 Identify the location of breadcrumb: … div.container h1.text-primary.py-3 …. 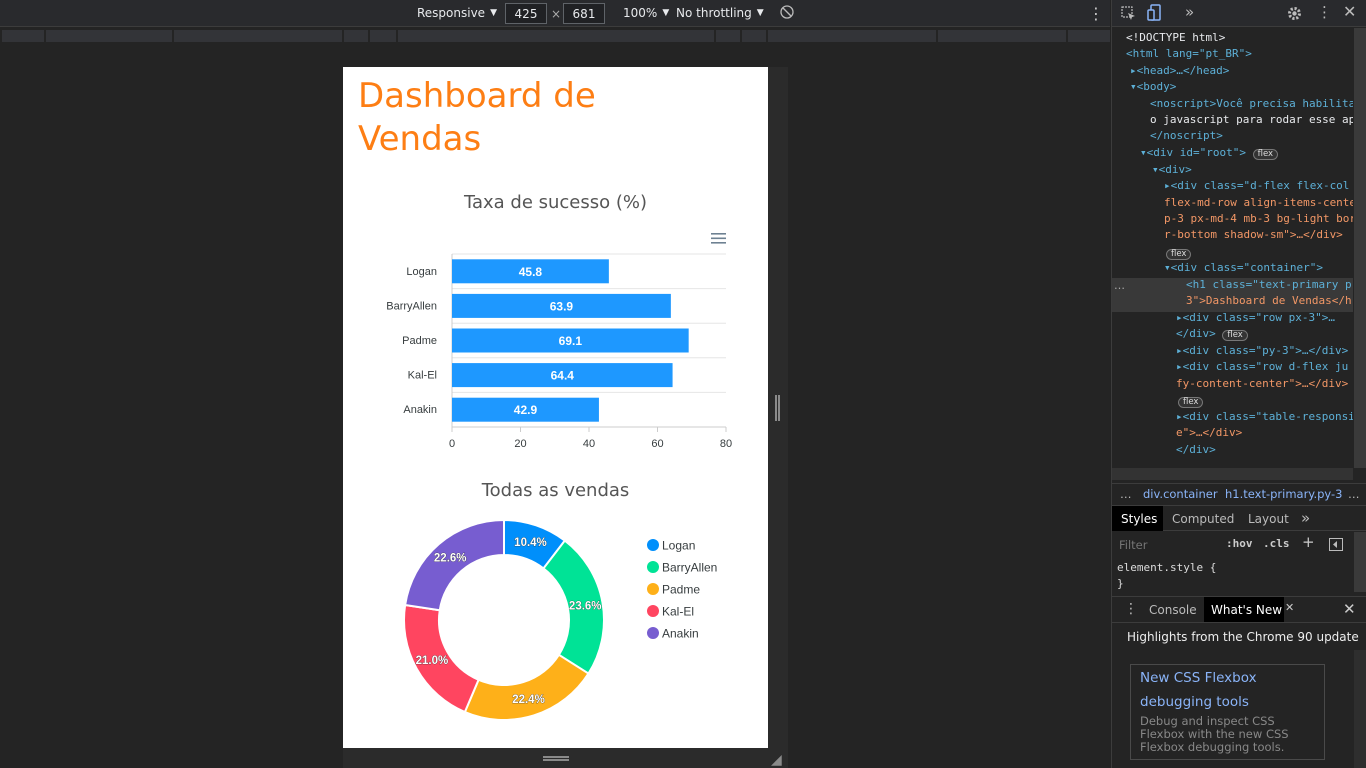
(1239, 494).